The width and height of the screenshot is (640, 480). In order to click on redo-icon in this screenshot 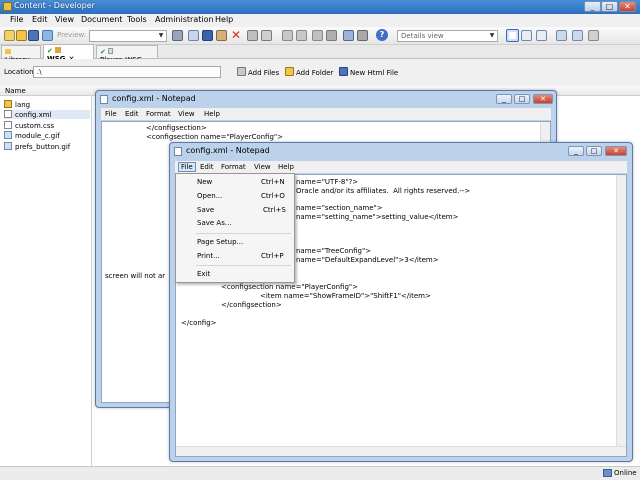, I will do `click(301, 35)`.